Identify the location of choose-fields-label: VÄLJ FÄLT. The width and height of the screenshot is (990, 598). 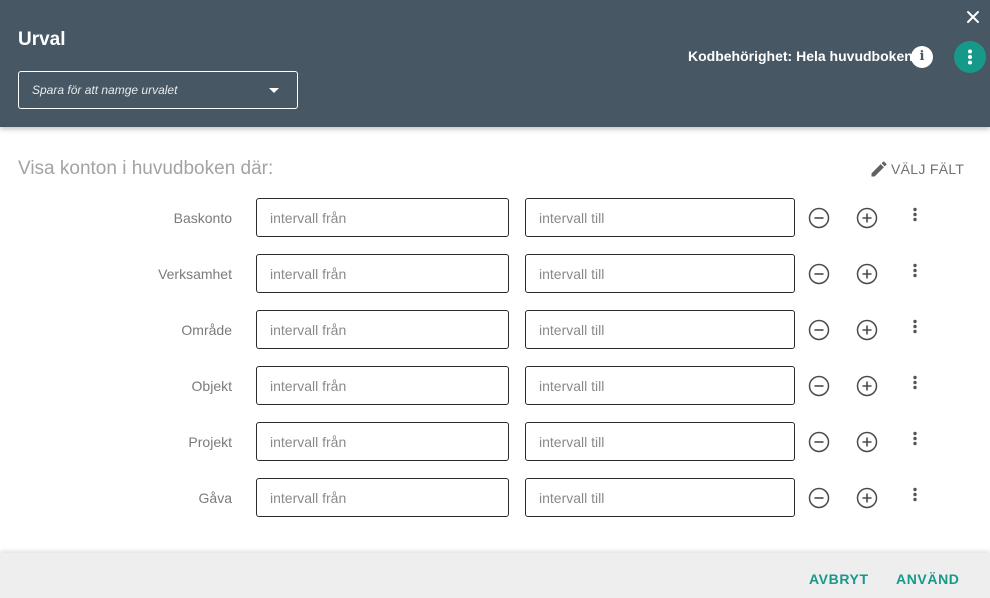
(928, 169).